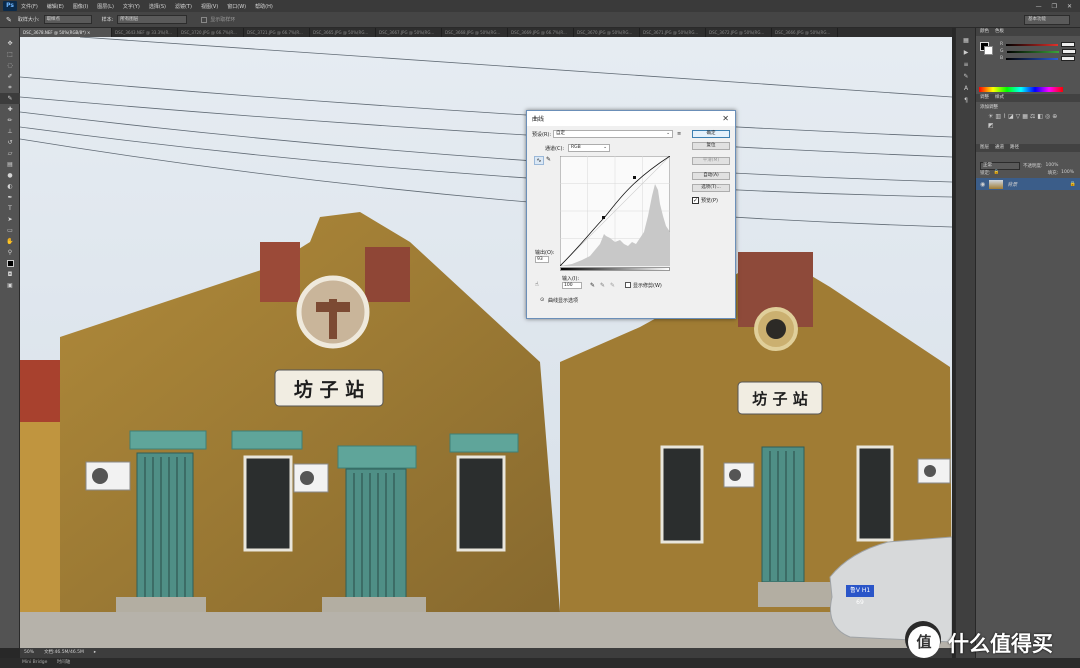 The width and height of the screenshot is (1080, 668). Describe the element at coordinates (997, 172) in the screenshot. I see `lock-icon: 🔒` at that location.